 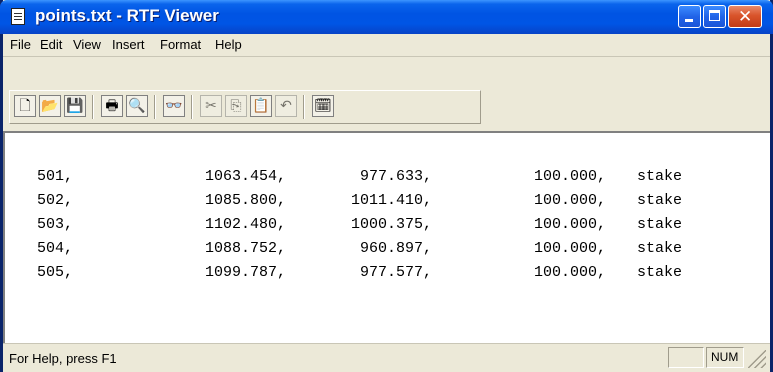 I want to click on text-line: 504, 1088.752, 960.897, 100.000, stake, so click(x=388, y=252).